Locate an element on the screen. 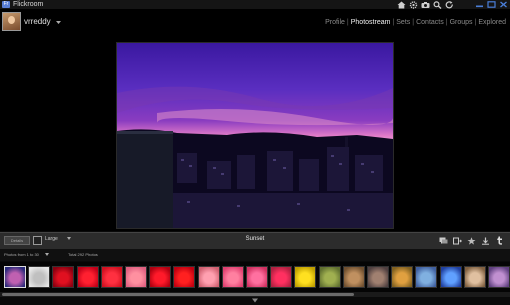 This screenshot has width=510, height=305. favorite-icon is located at coordinates (471, 240).